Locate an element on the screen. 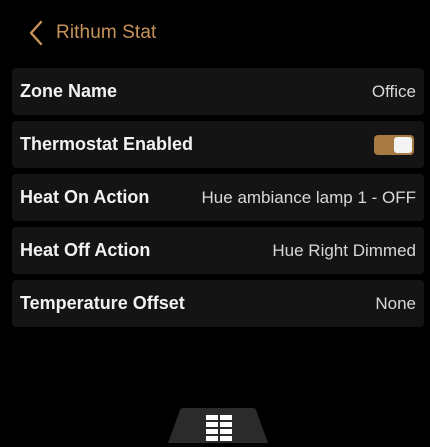  grid-menu-icon is located at coordinates (219, 428).